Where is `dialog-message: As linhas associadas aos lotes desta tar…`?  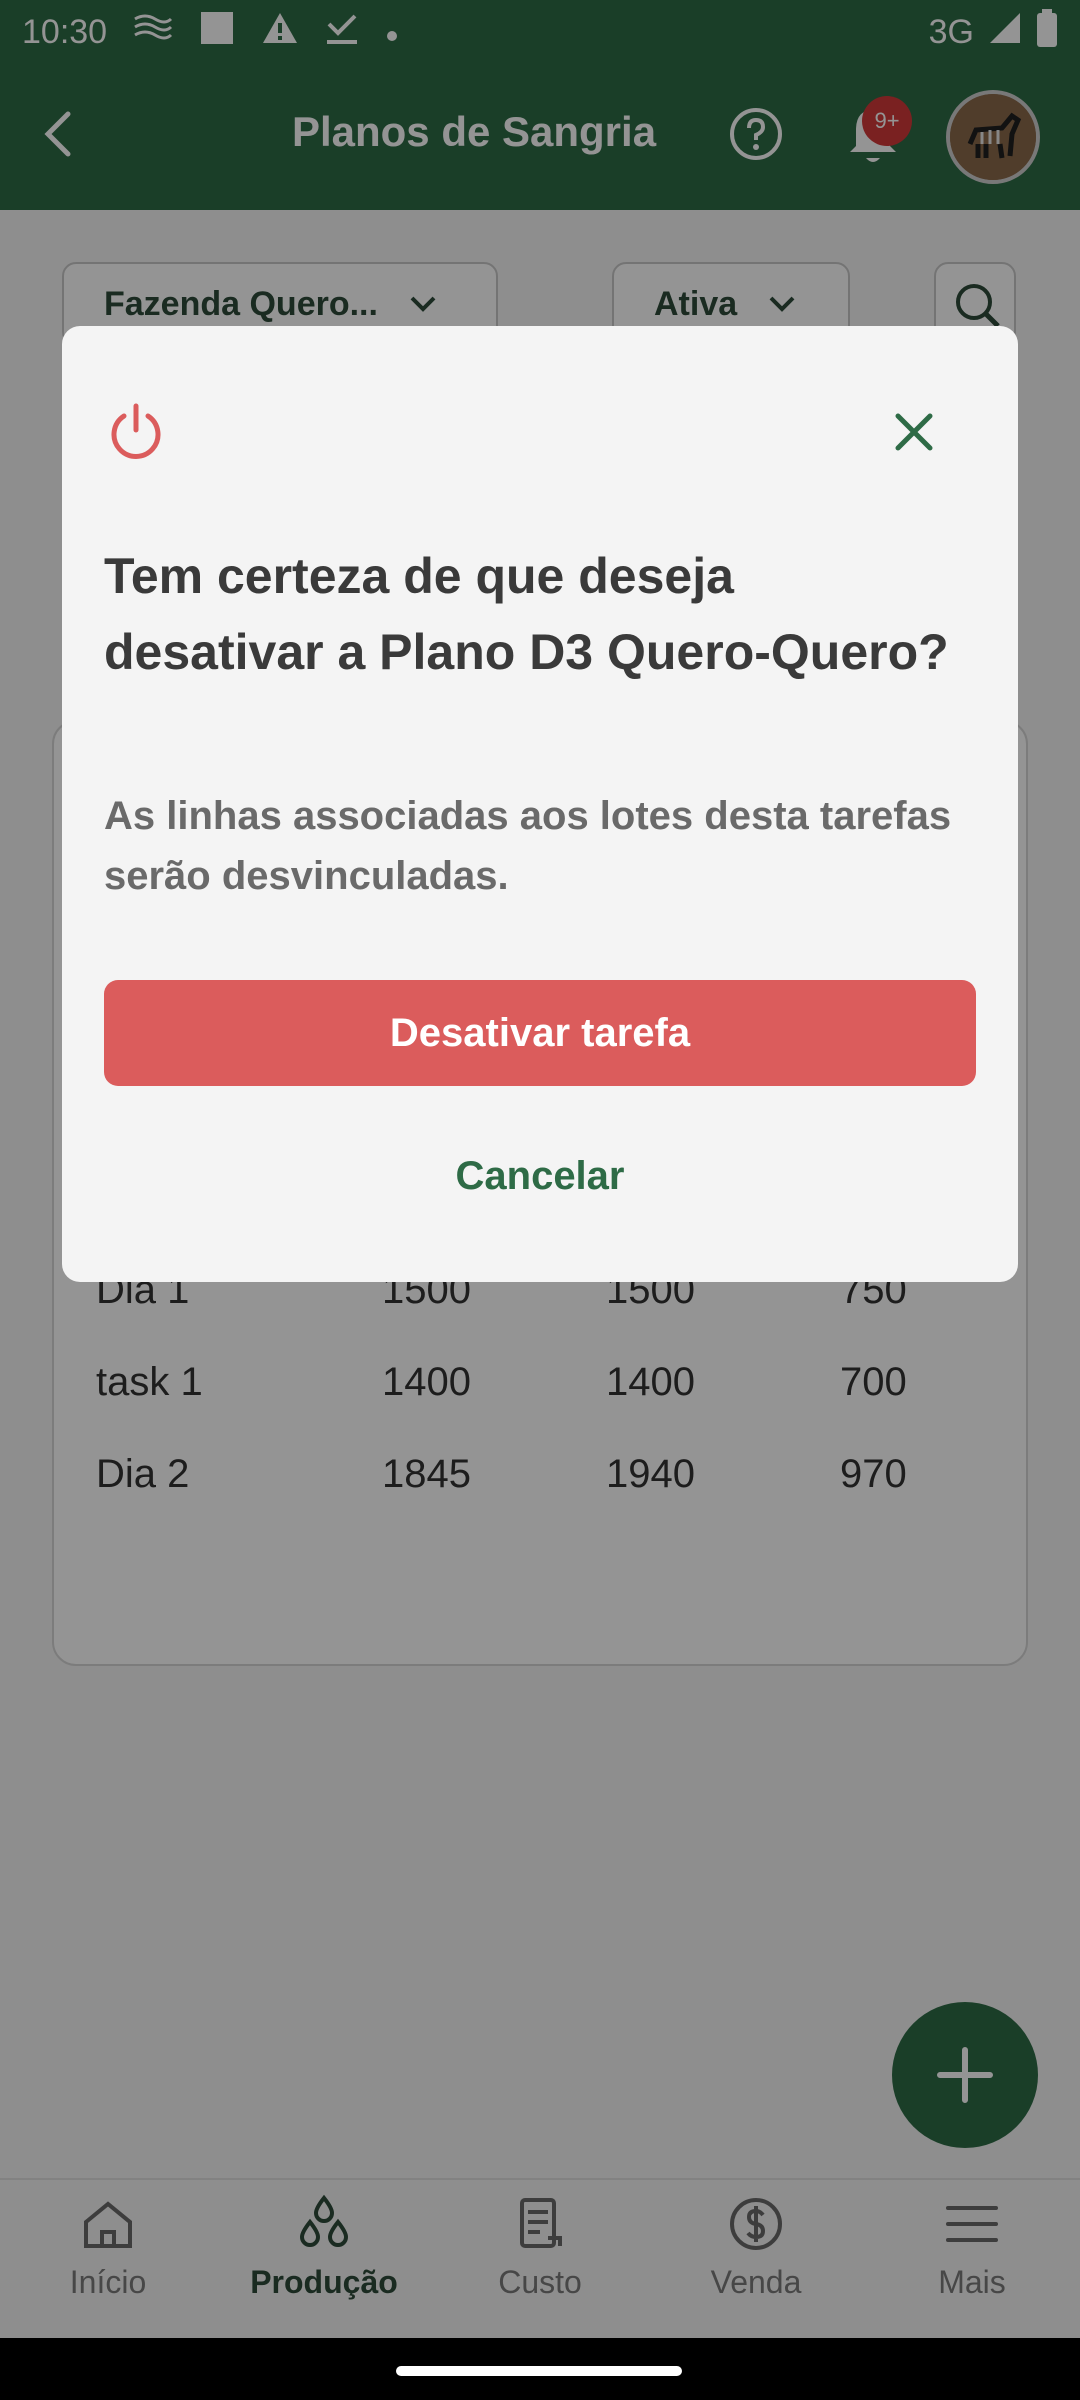
dialog-message: As linhas associadas aos lotes desta tar… is located at coordinates (528, 846).